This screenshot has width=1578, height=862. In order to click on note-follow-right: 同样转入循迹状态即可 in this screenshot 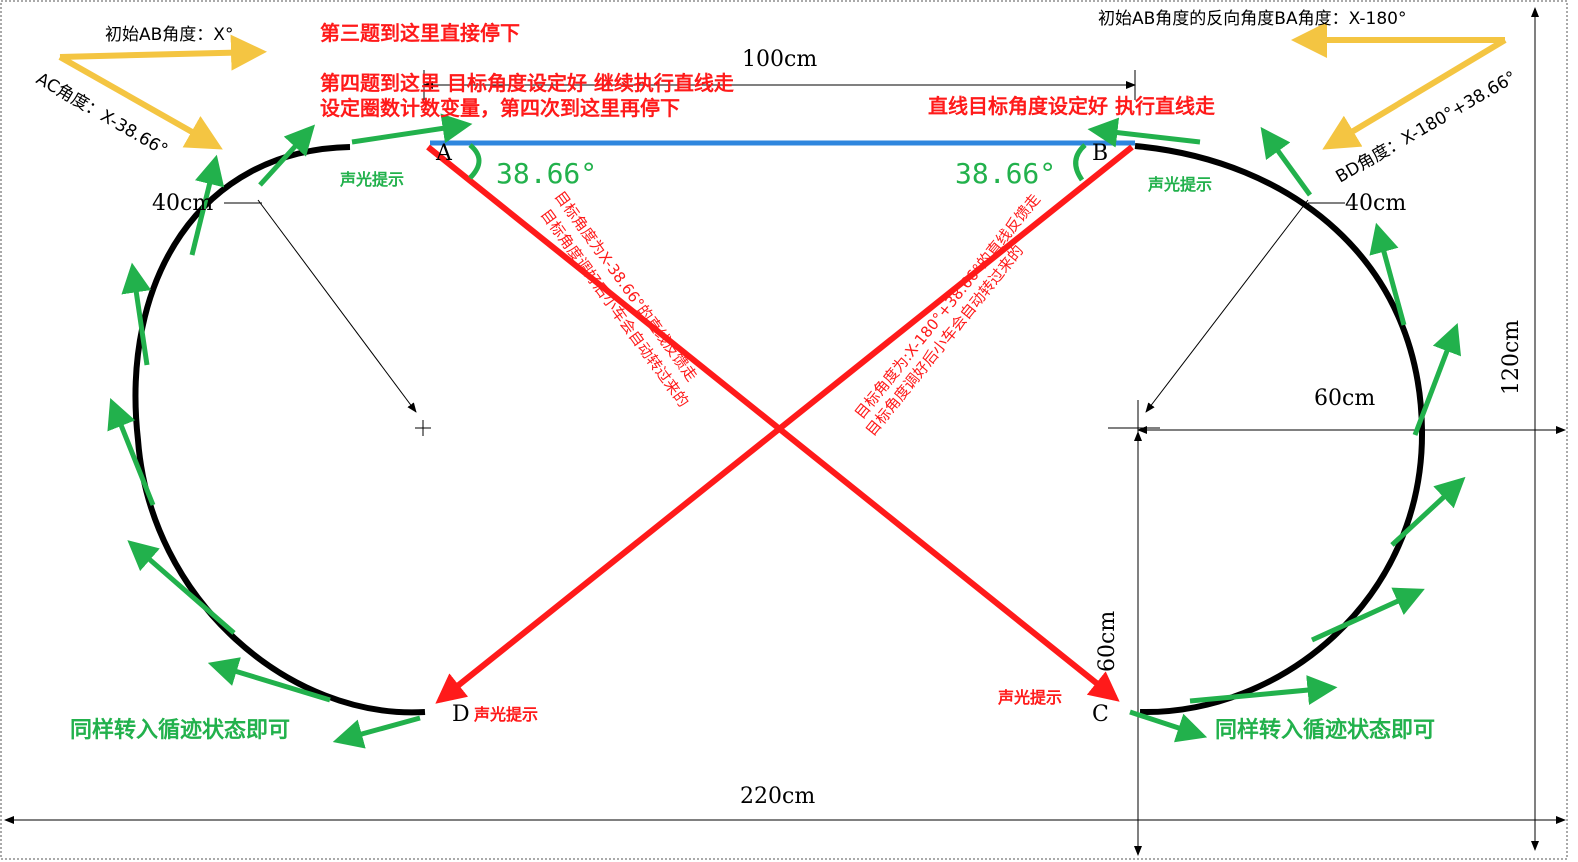, I will do `click(1325, 730)`.